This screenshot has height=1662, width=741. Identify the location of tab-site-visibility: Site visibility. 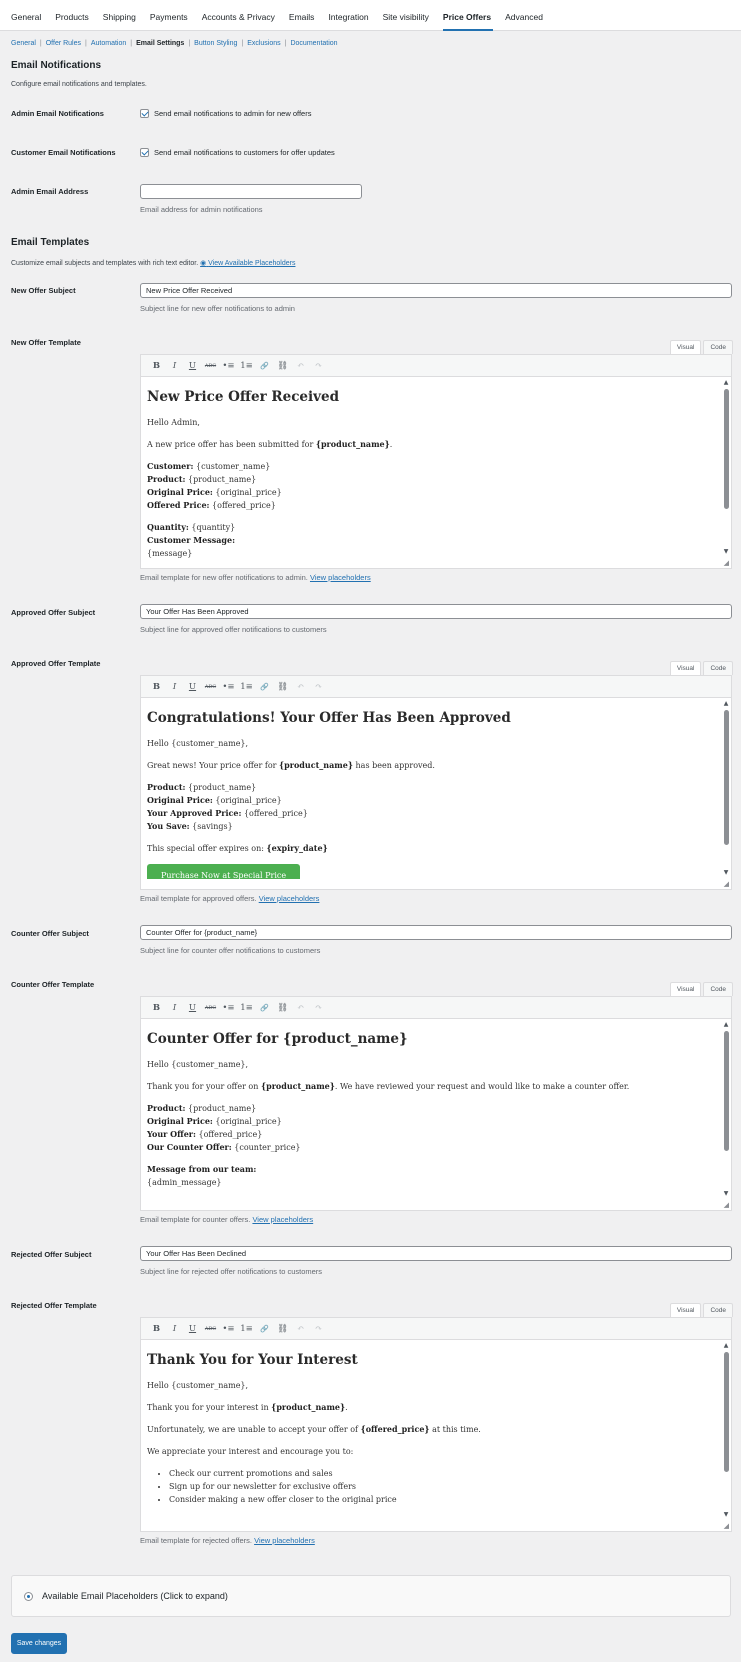
(410, 17).